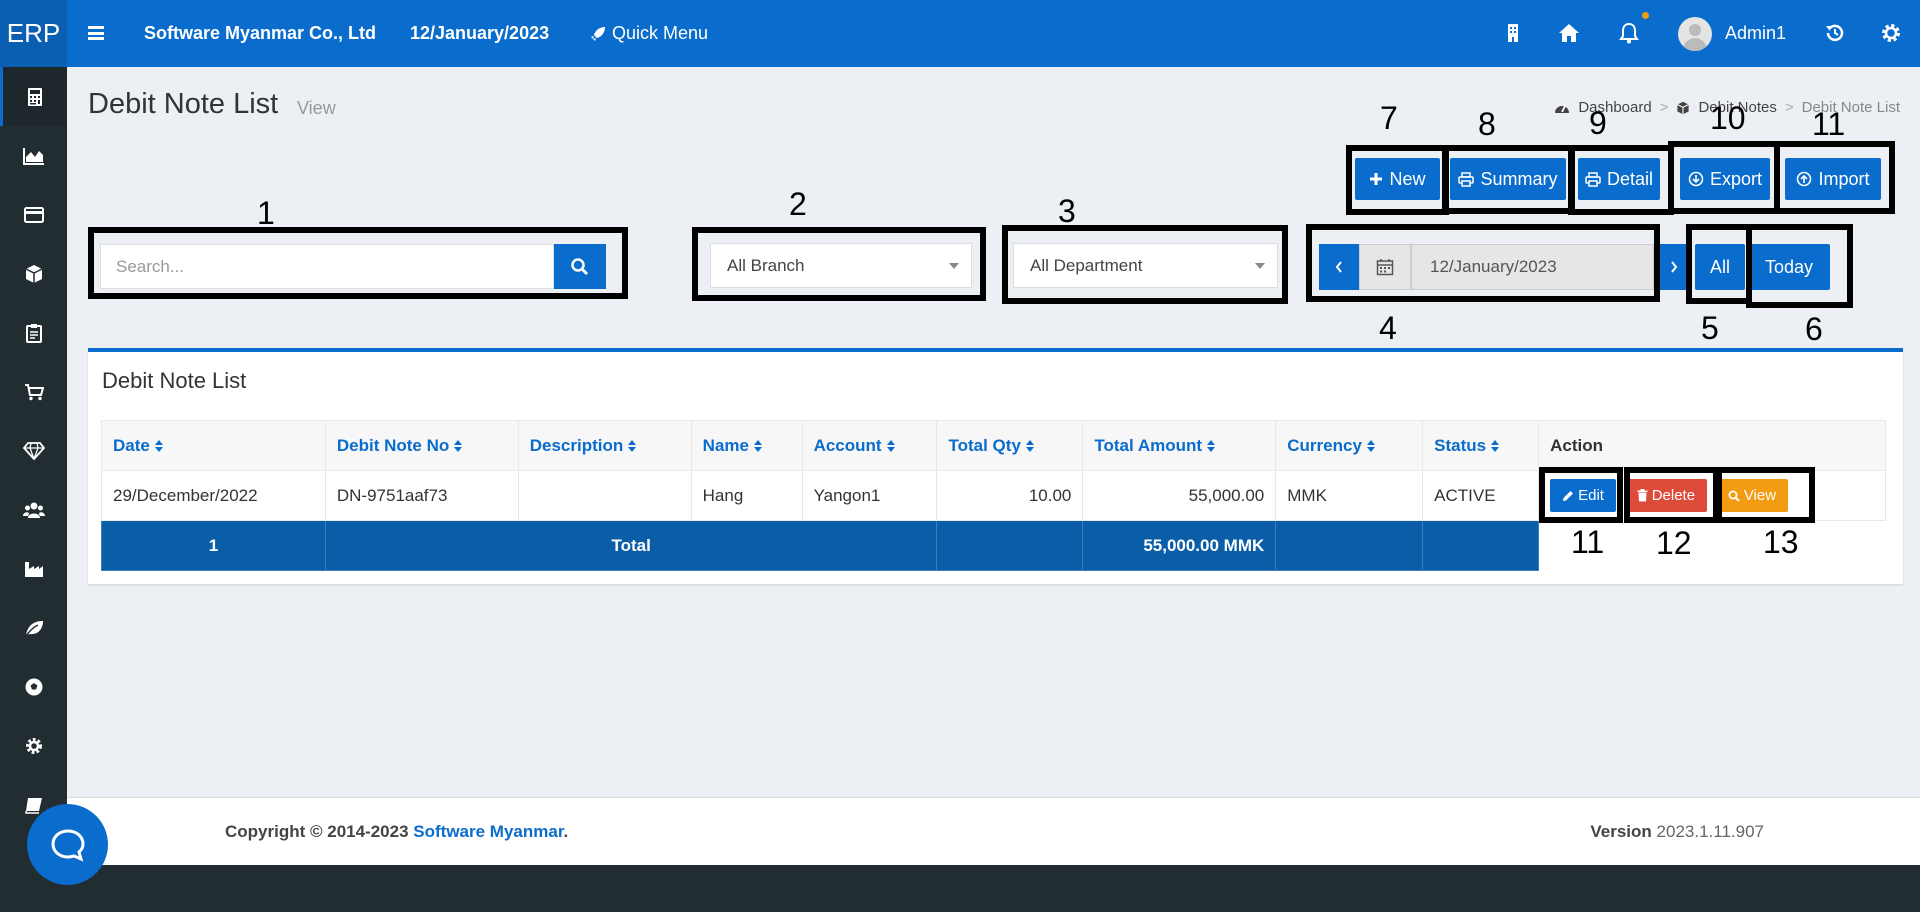 This screenshot has width=1920, height=912. What do you see at coordinates (33, 745) in the screenshot?
I see `sidebar-item-settings` at bounding box center [33, 745].